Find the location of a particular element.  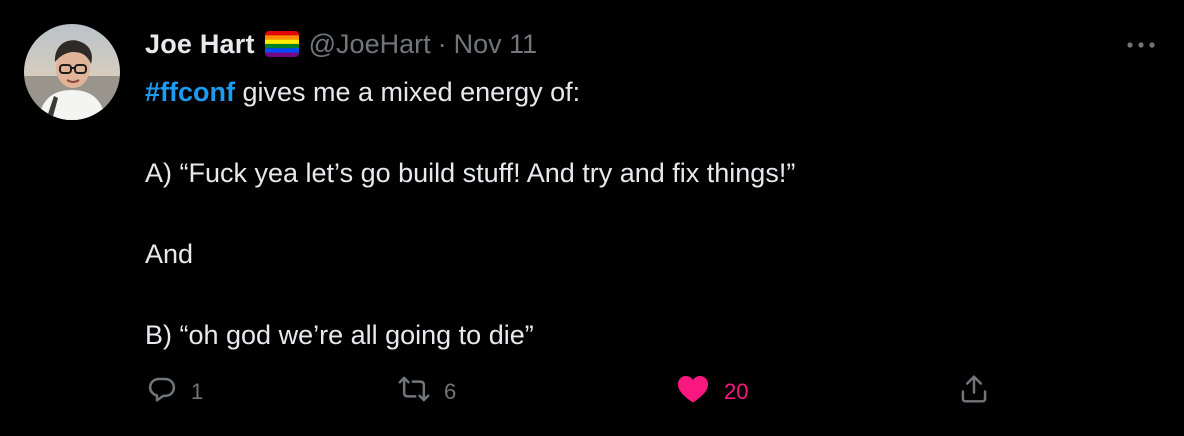

tweet-line-b: B) “oh god we’re all going to die” is located at coordinates (339, 335).